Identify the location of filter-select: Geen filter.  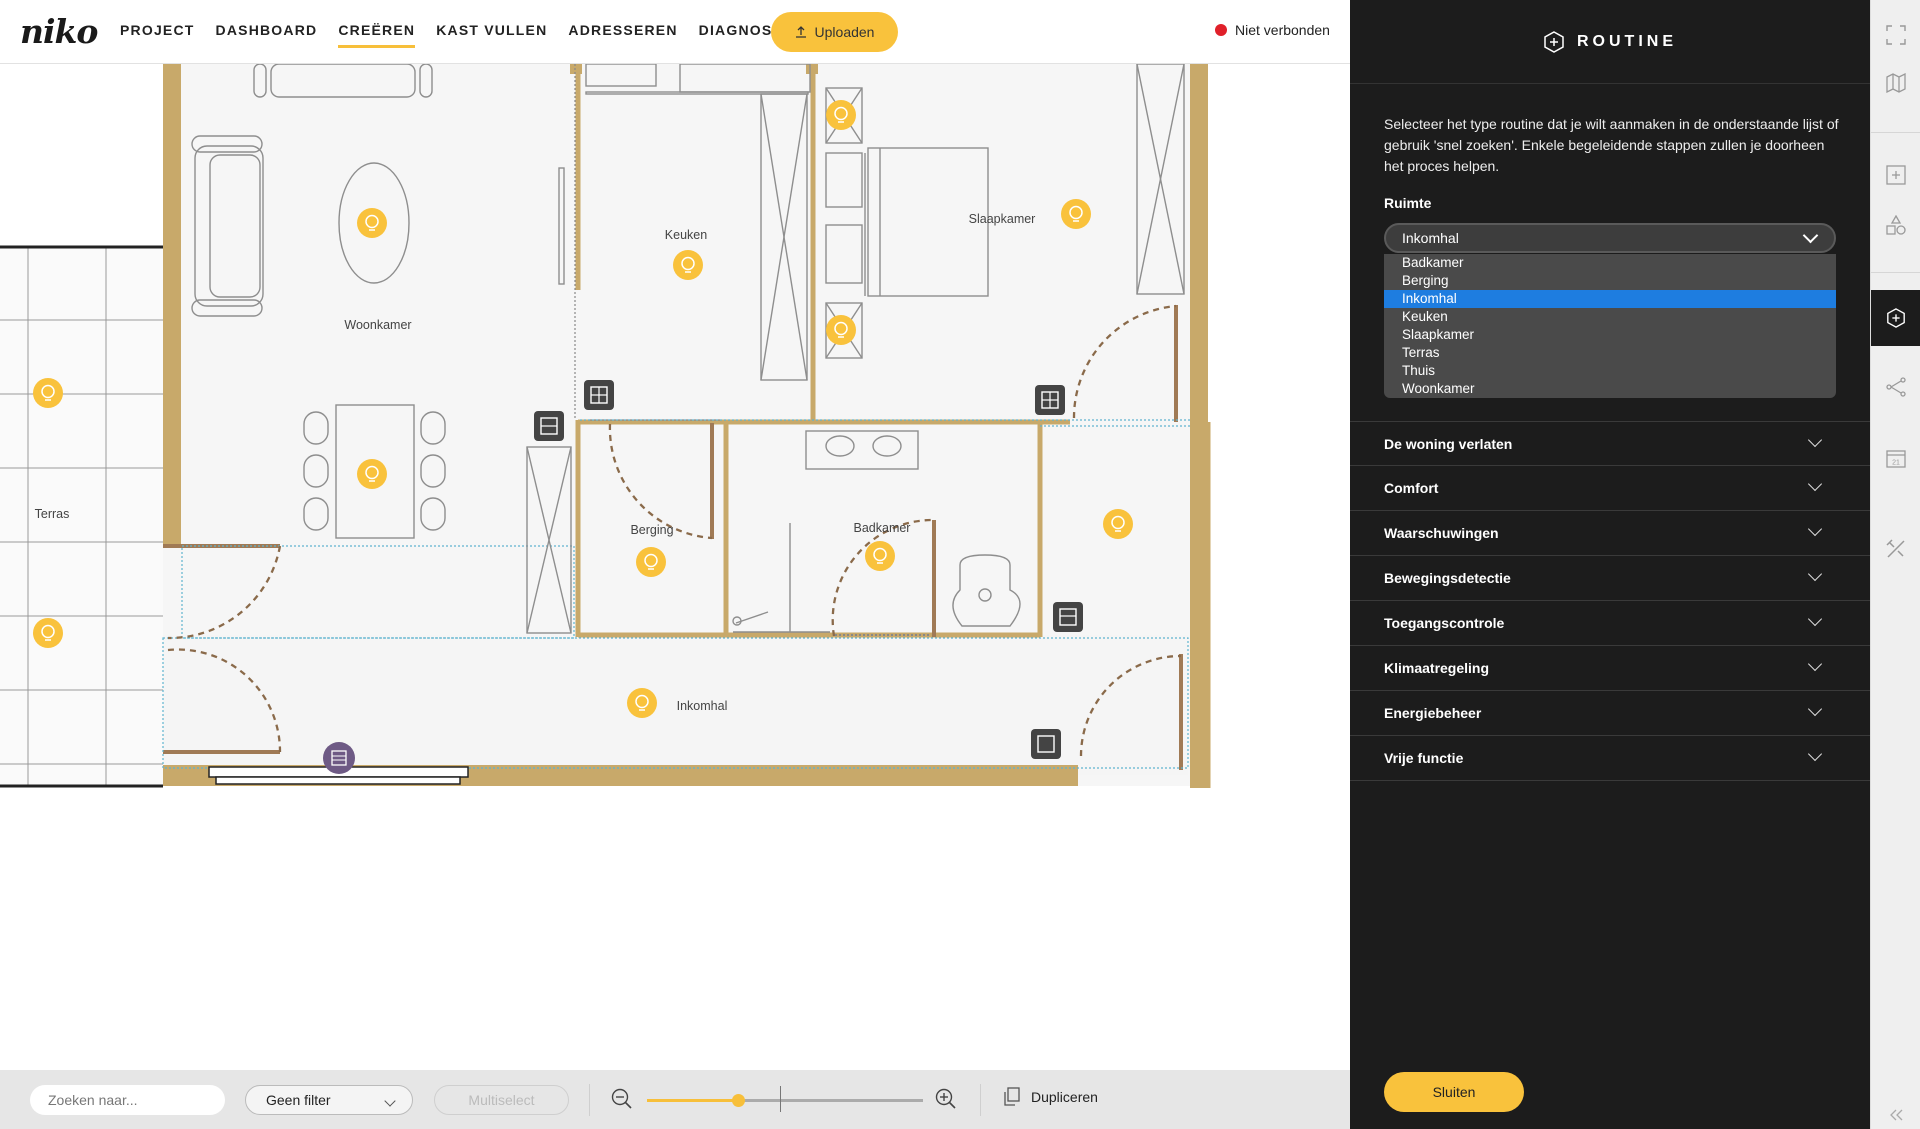
(329, 1100).